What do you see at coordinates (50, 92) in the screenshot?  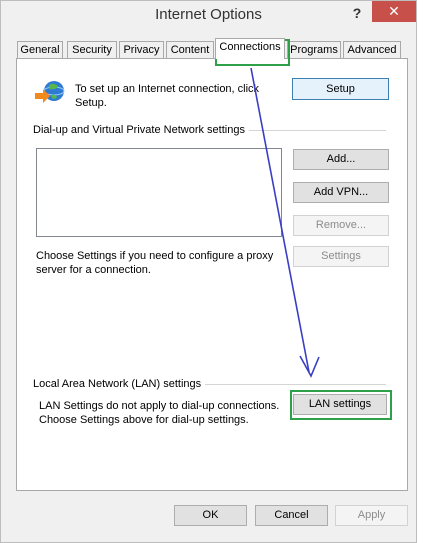 I see `network-globe-icon` at bounding box center [50, 92].